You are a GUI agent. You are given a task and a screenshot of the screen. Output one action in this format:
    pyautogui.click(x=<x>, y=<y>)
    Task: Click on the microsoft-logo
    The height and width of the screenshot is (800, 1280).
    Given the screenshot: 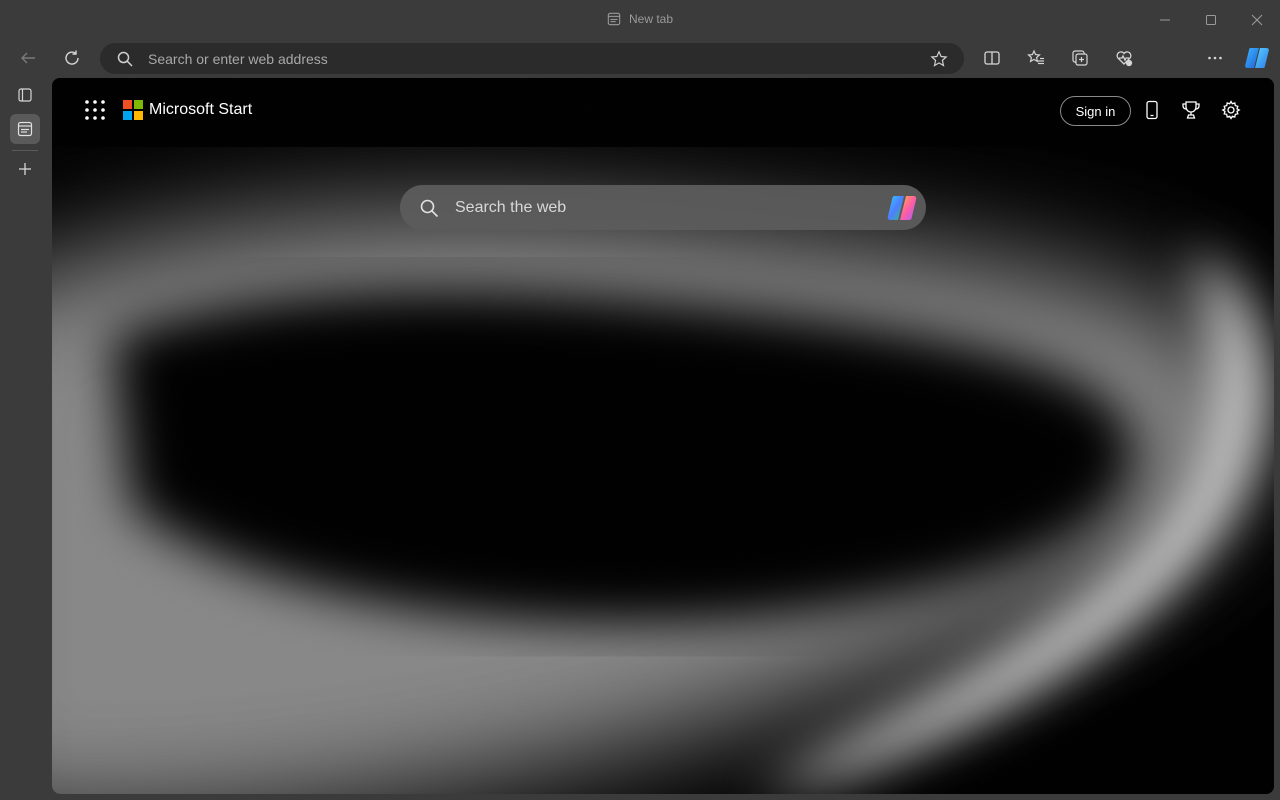 What is the action you would take?
    pyautogui.click(x=133, y=110)
    